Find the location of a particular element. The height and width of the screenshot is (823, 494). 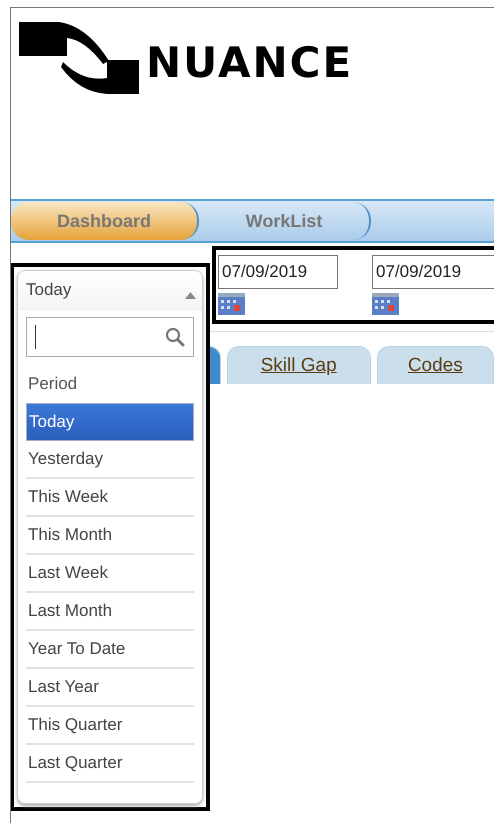

report-tab: Codes is located at coordinates (435, 365).